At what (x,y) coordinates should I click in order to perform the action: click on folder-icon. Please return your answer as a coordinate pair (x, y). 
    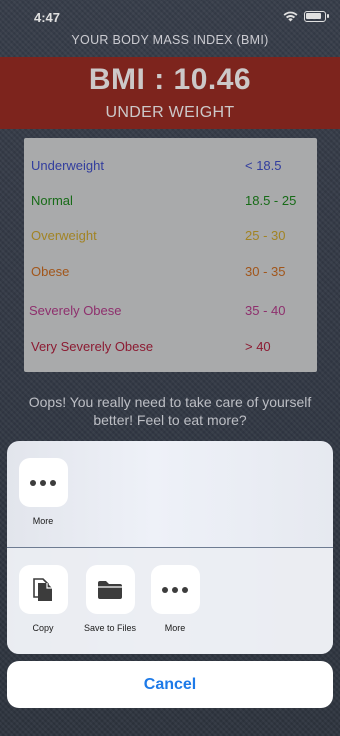
    Looking at the image, I should click on (110, 589).